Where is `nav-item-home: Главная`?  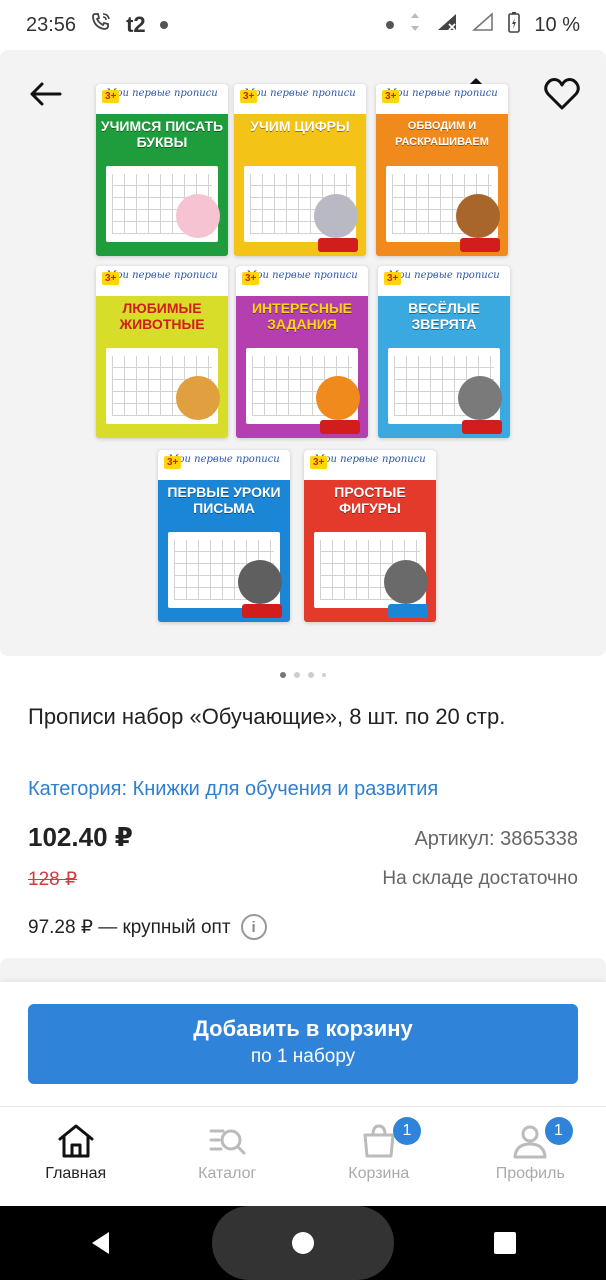
nav-item-home: Главная is located at coordinates (76, 1156).